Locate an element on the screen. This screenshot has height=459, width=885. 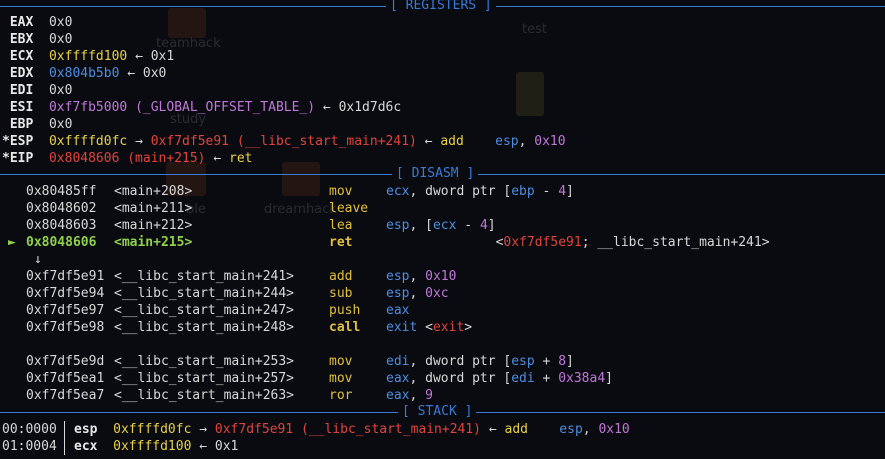
instruction-operand: < is located at coordinates (445, 242).